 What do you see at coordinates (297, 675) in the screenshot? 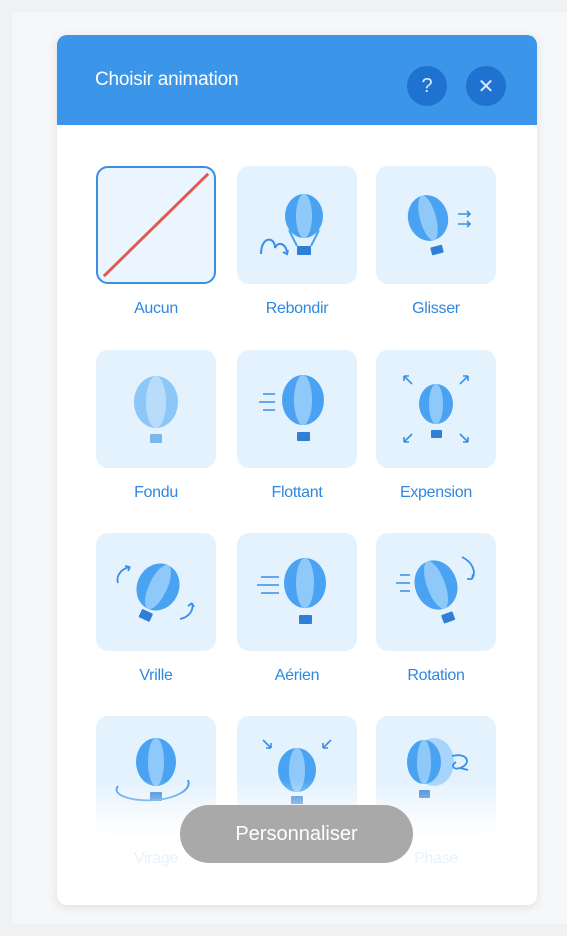
I see `animation-label: Aérien` at bounding box center [297, 675].